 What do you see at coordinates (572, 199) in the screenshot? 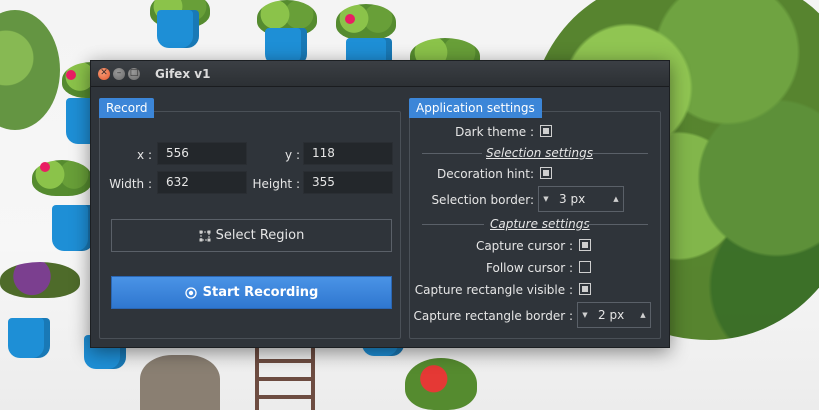
I see `selection-border-value: 3 px` at bounding box center [572, 199].